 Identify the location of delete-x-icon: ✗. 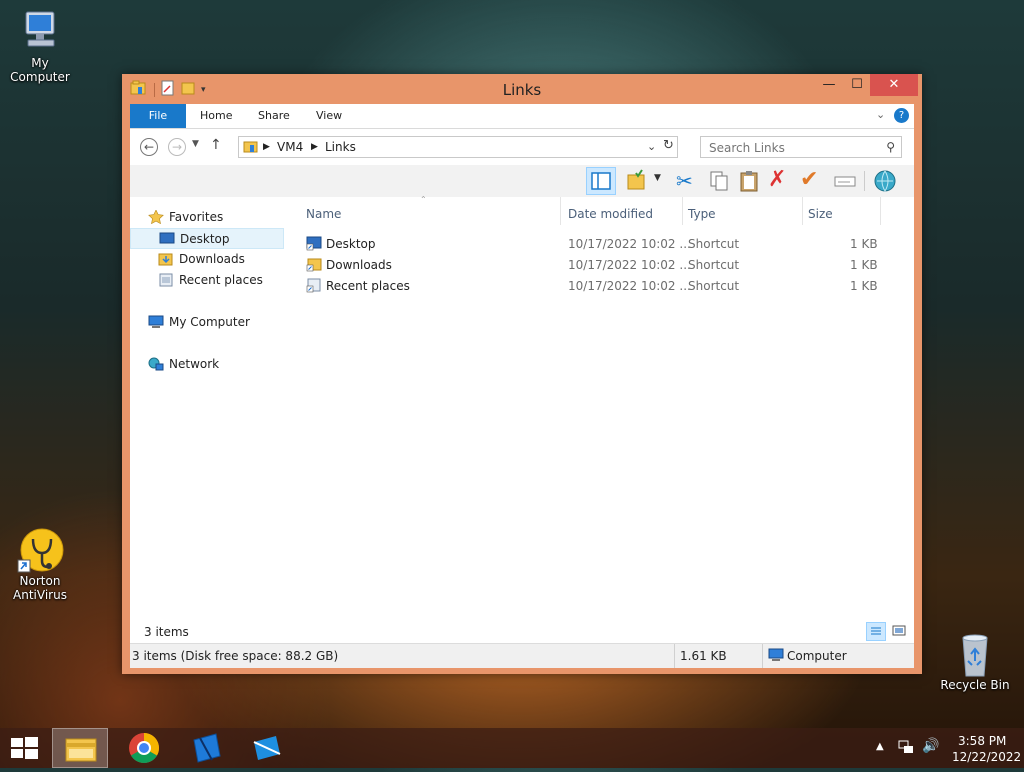
(777, 179).